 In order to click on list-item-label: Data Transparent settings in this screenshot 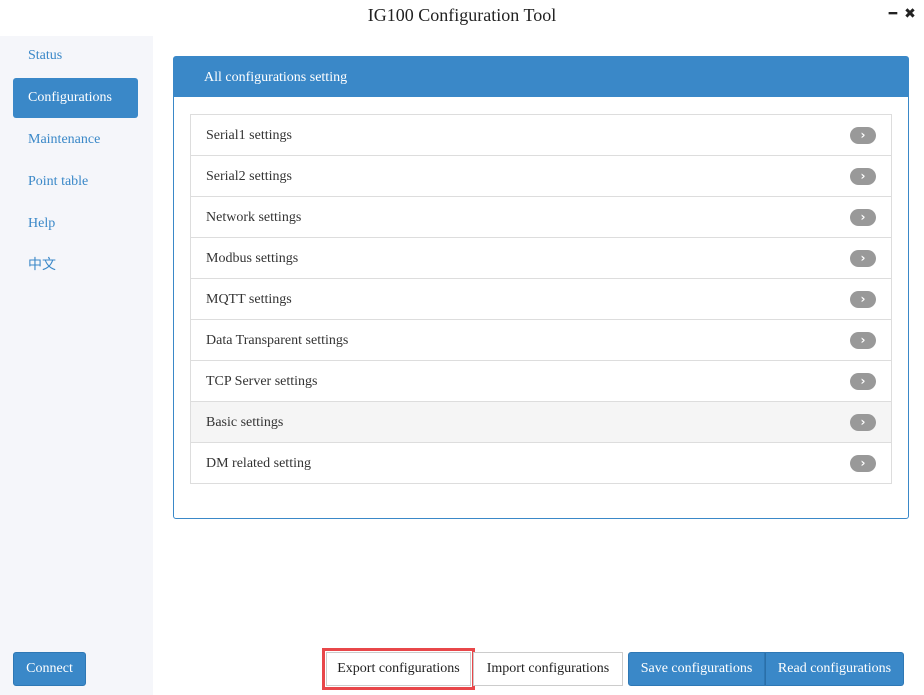, I will do `click(277, 340)`.